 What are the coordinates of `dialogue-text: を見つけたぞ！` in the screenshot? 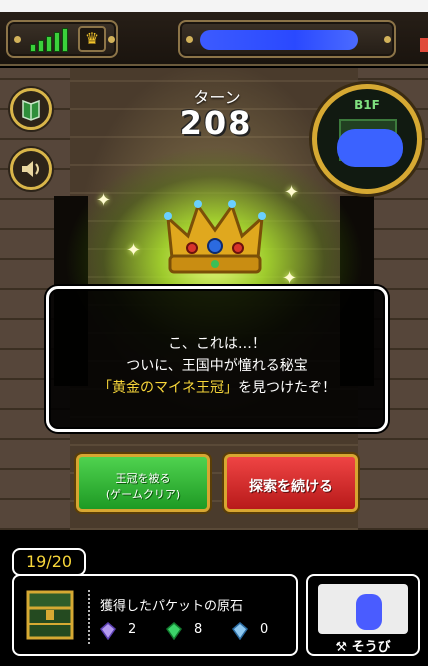 It's located at (287, 388).